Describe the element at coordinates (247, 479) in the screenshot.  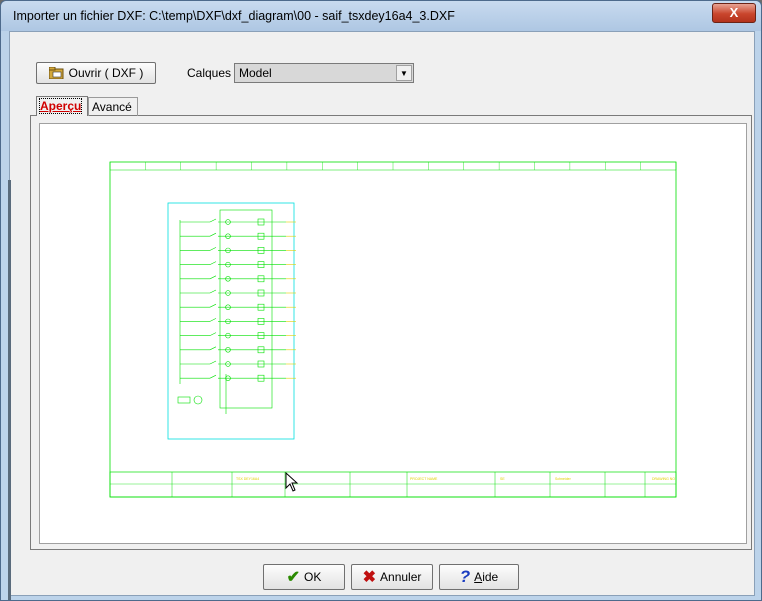
I see `title-block-text: TSX DEY16A4` at that location.